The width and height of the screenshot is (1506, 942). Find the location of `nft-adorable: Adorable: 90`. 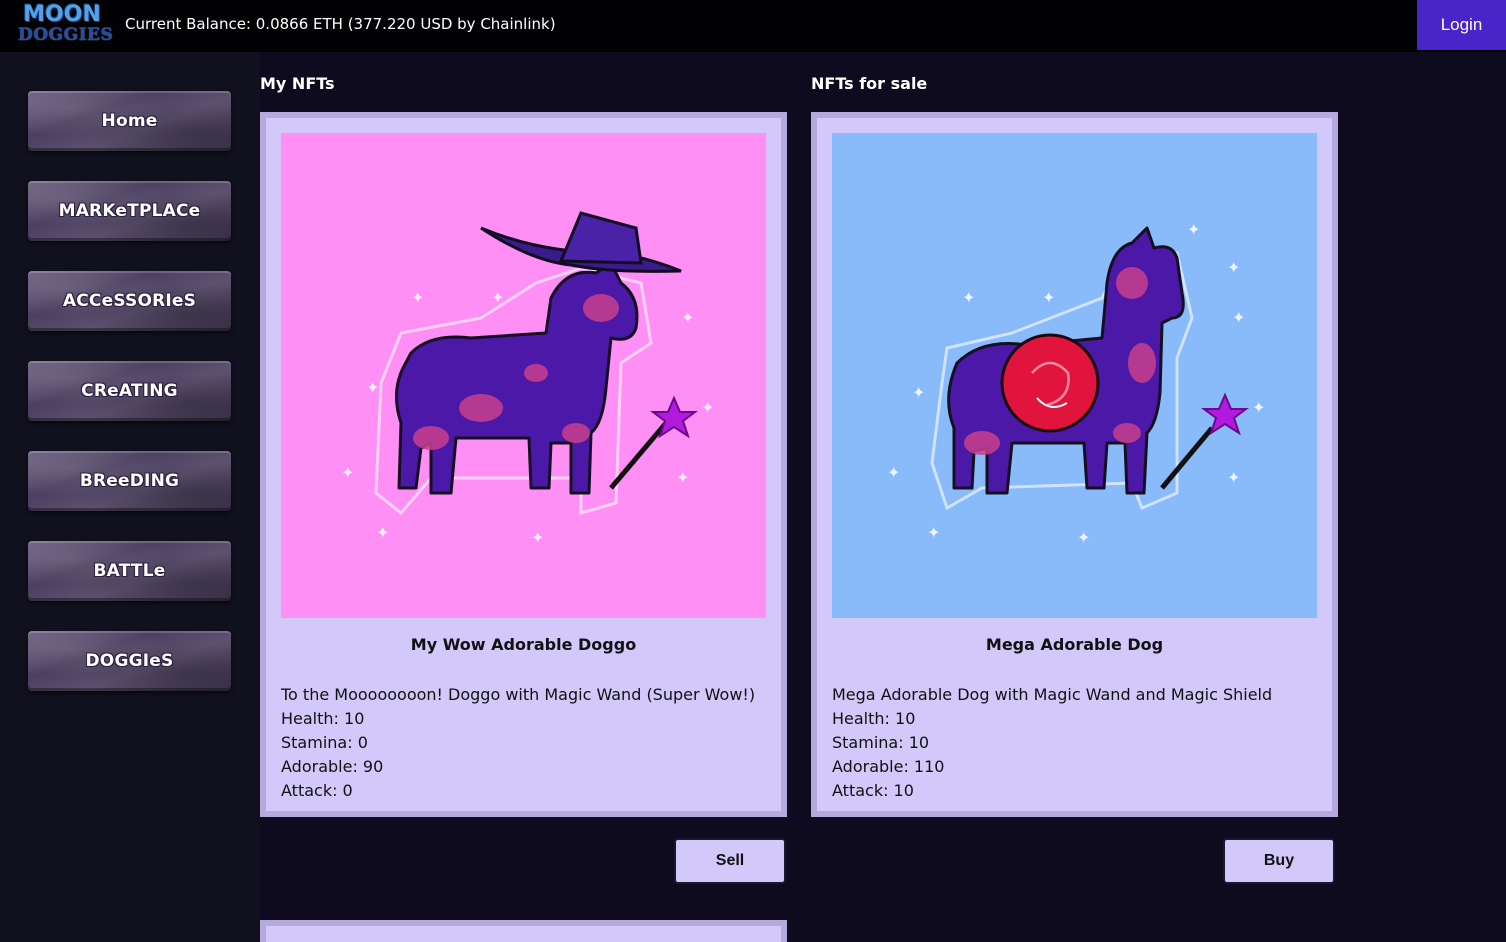

nft-adorable: Adorable: 90 is located at coordinates (332, 766).